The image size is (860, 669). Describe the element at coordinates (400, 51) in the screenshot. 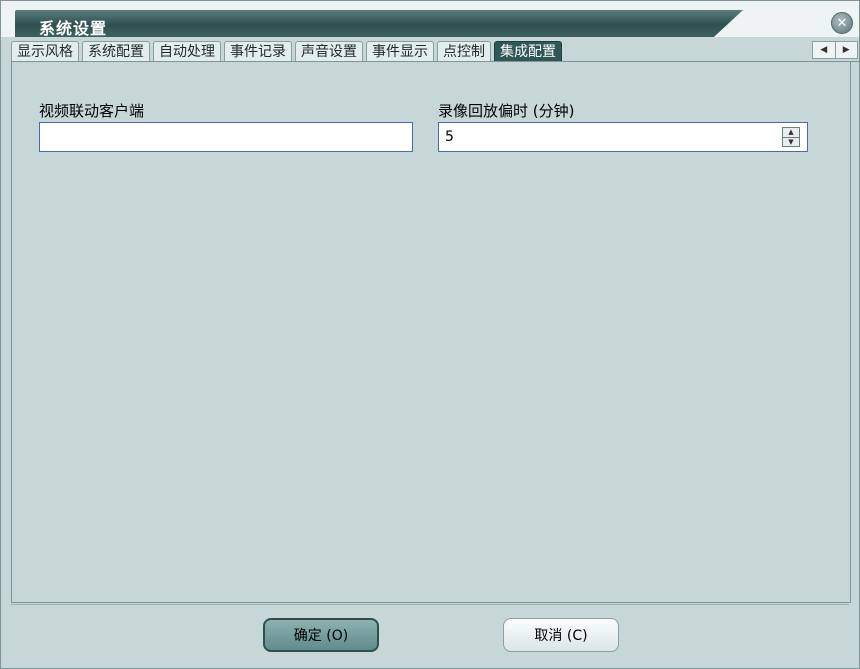

I see `tab-event-display: 事件显示` at that location.